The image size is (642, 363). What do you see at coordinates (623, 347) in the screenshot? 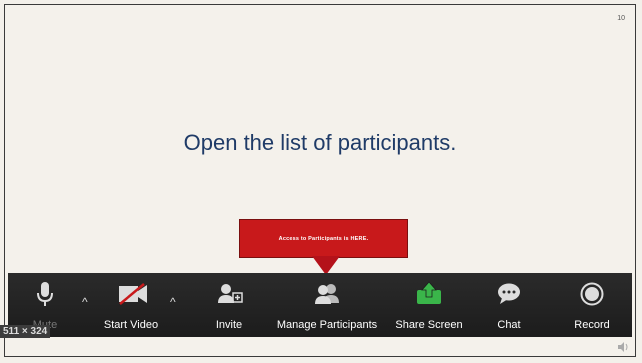
I see `speaker-icon` at bounding box center [623, 347].